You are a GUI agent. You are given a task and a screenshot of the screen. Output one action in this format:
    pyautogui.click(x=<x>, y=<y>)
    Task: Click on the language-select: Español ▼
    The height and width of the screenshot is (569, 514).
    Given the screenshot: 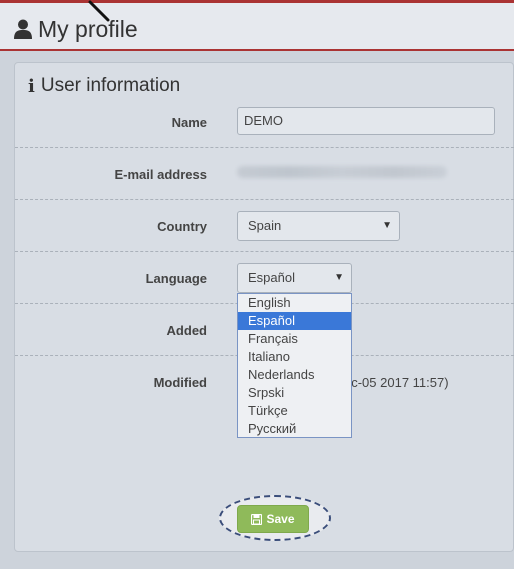 What is the action you would take?
    pyautogui.click(x=294, y=278)
    